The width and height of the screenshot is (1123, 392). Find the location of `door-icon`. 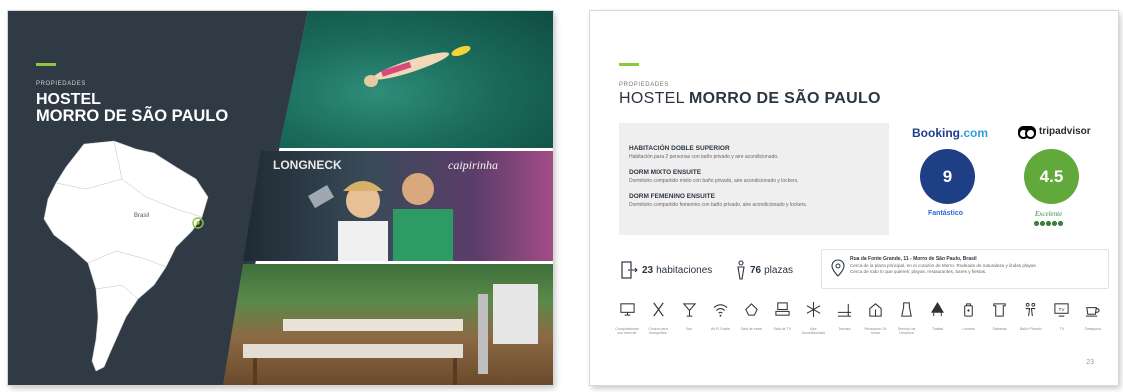

door-icon is located at coordinates (629, 270).